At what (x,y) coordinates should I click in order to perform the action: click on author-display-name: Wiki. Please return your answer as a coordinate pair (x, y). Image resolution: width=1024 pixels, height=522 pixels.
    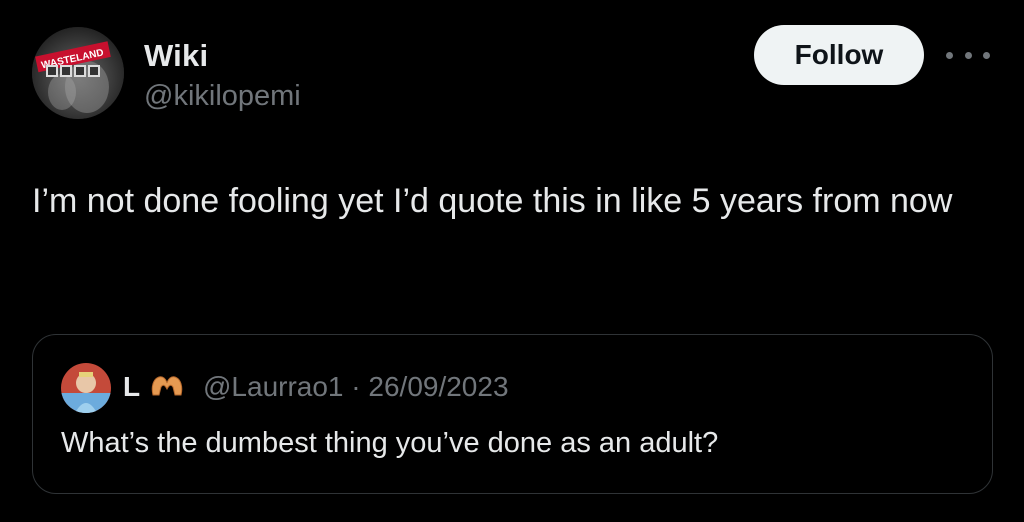
    Looking at the image, I should click on (176, 56).